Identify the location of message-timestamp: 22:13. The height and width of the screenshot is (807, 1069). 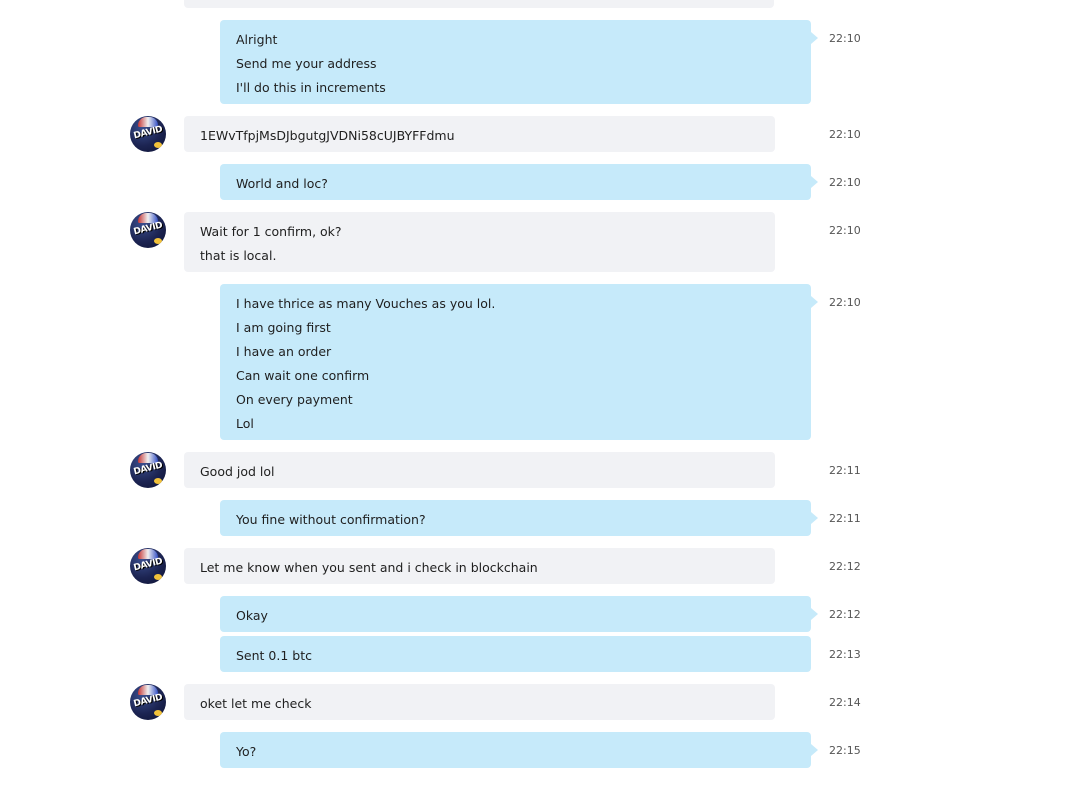
(845, 654).